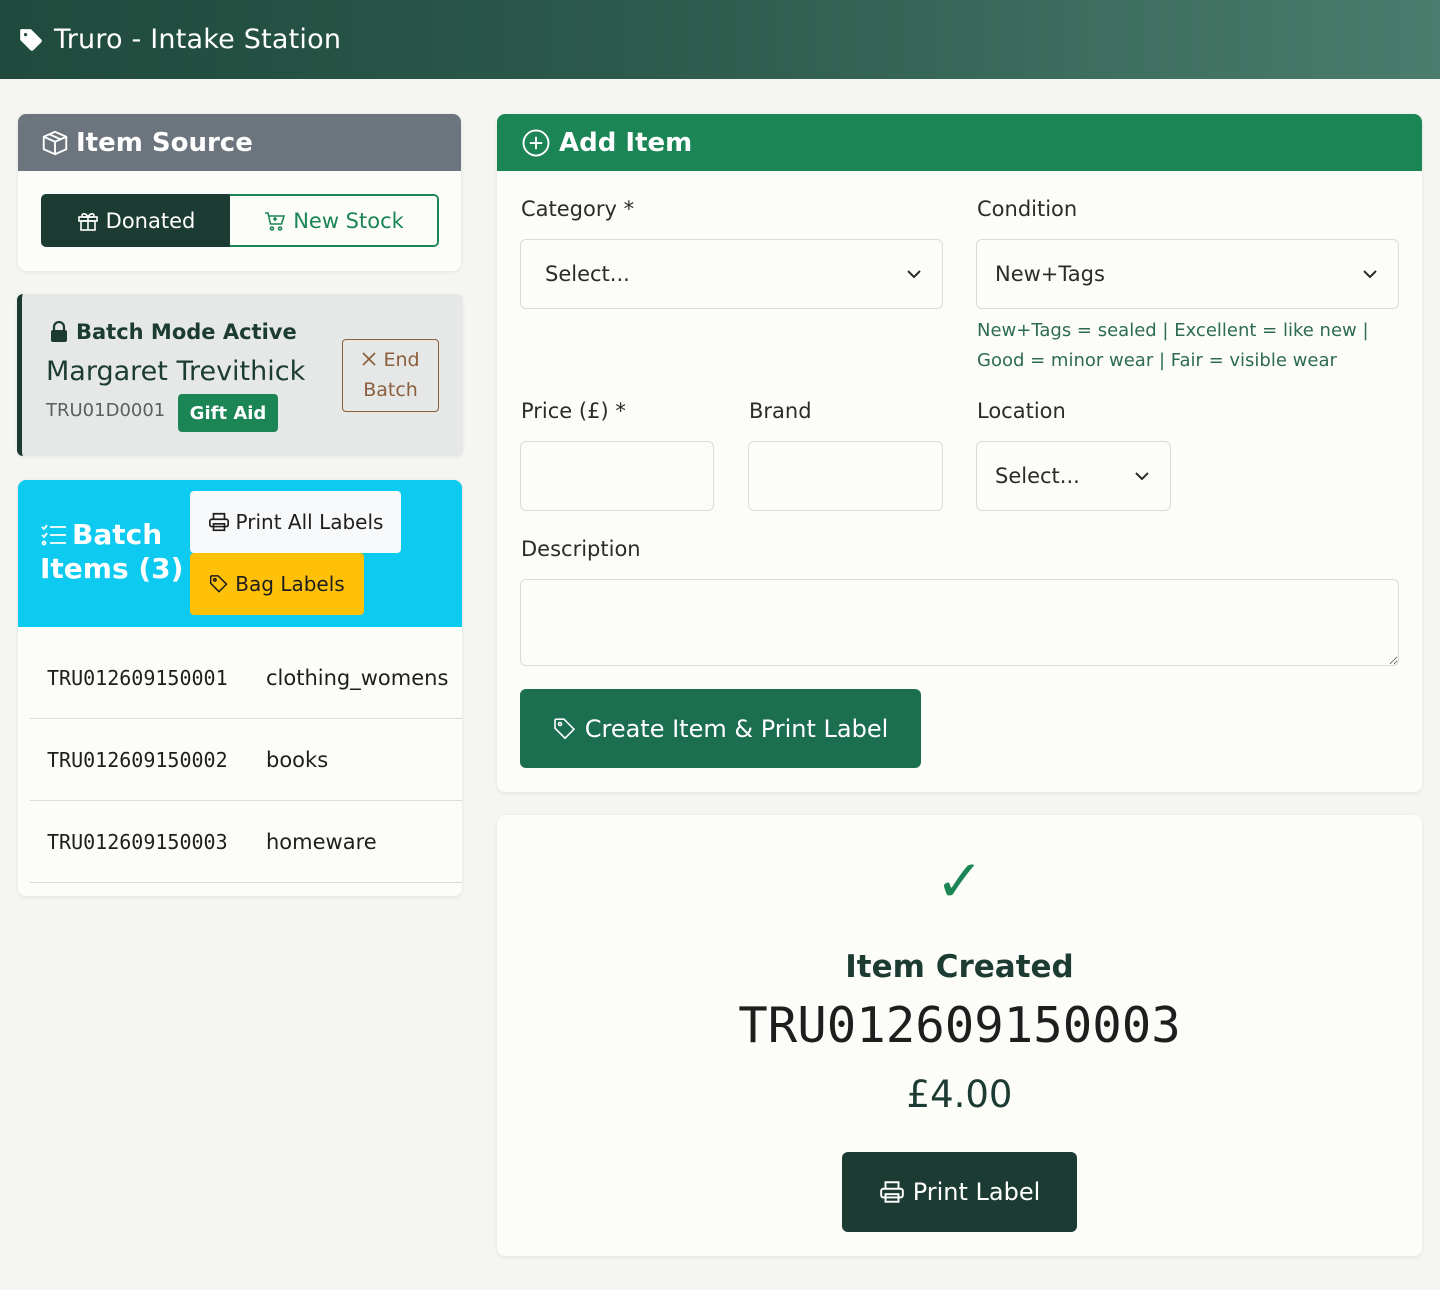 Image resolution: width=1440 pixels, height=1290 pixels. I want to click on gift-aid-badge: Gift Aid, so click(228, 413).